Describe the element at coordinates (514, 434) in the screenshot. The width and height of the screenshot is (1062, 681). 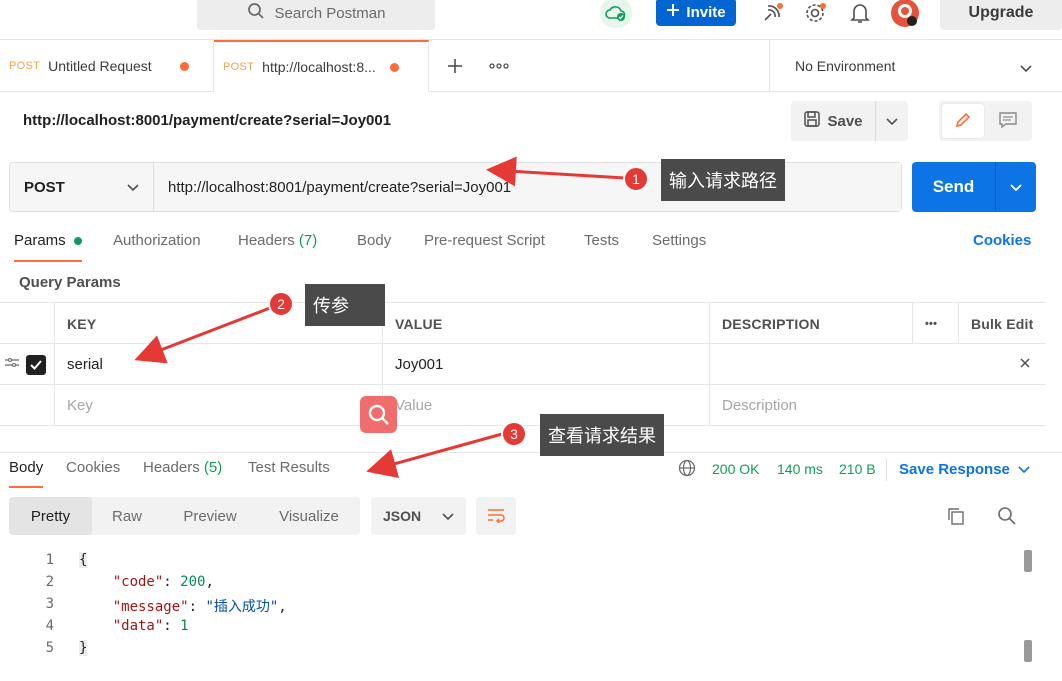
I see `annotation-number-3: 3` at that location.